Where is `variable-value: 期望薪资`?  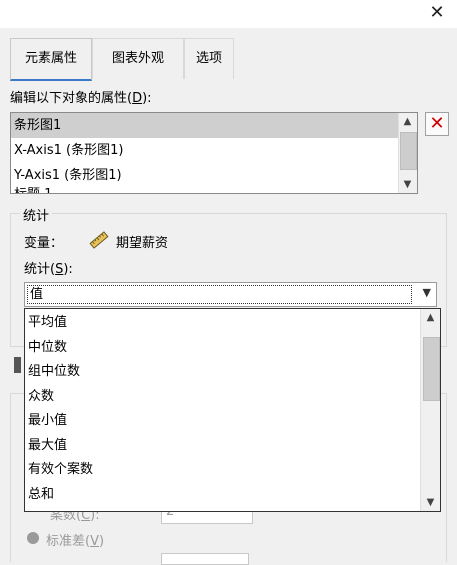 variable-value: 期望薪资 is located at coordinates (142, 243).